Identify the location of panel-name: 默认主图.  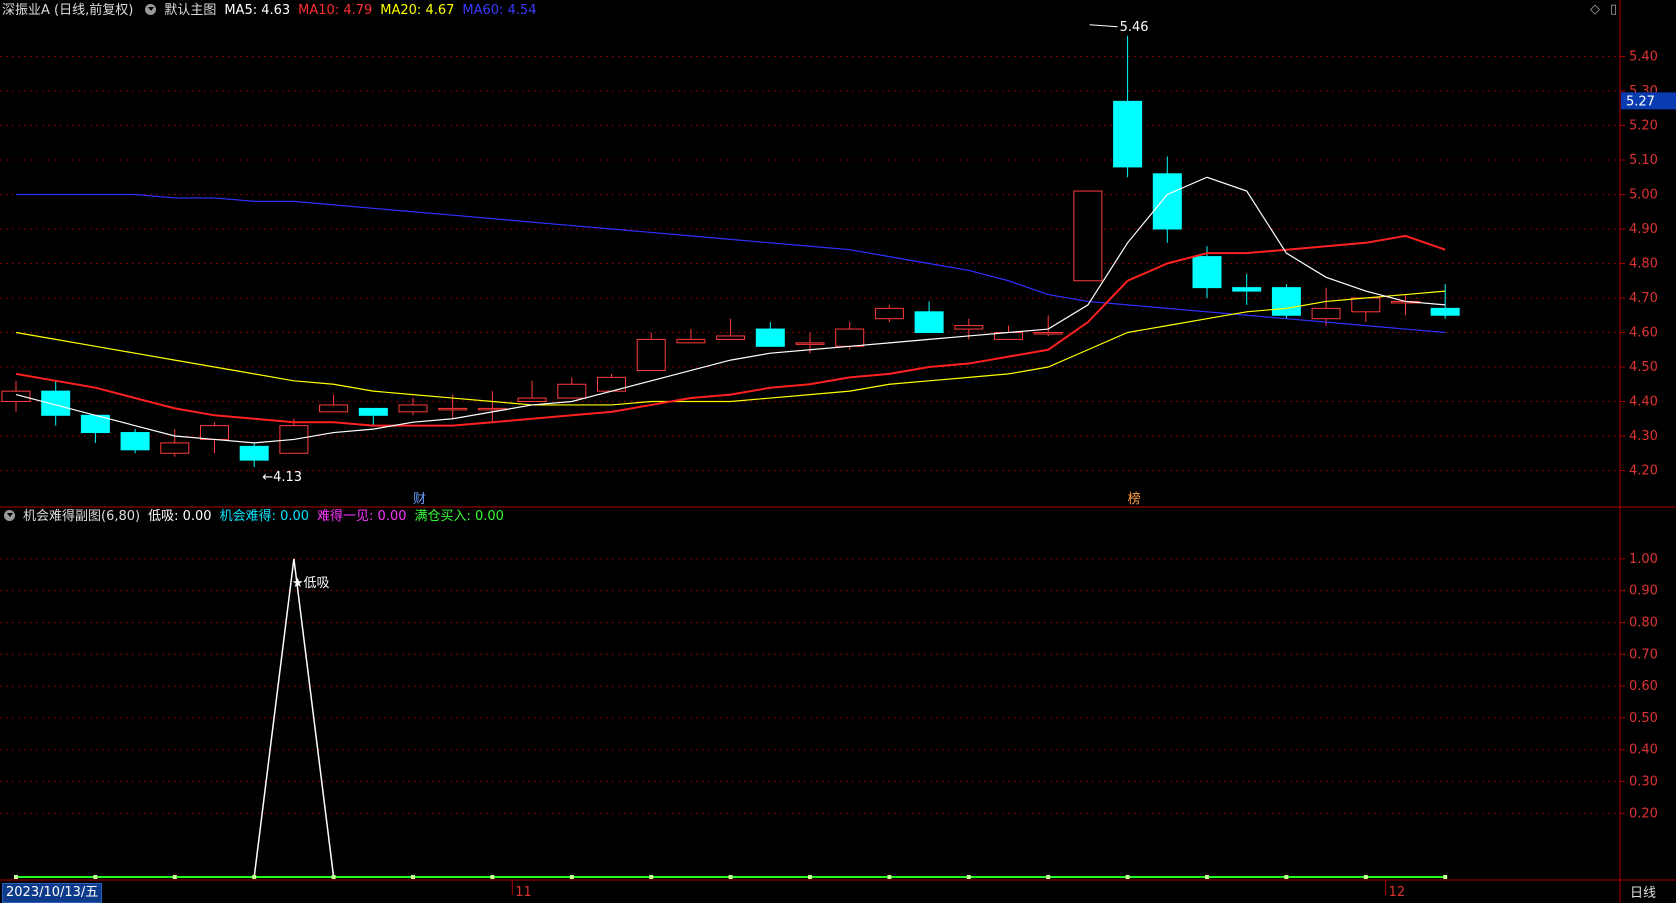
(190, 10).